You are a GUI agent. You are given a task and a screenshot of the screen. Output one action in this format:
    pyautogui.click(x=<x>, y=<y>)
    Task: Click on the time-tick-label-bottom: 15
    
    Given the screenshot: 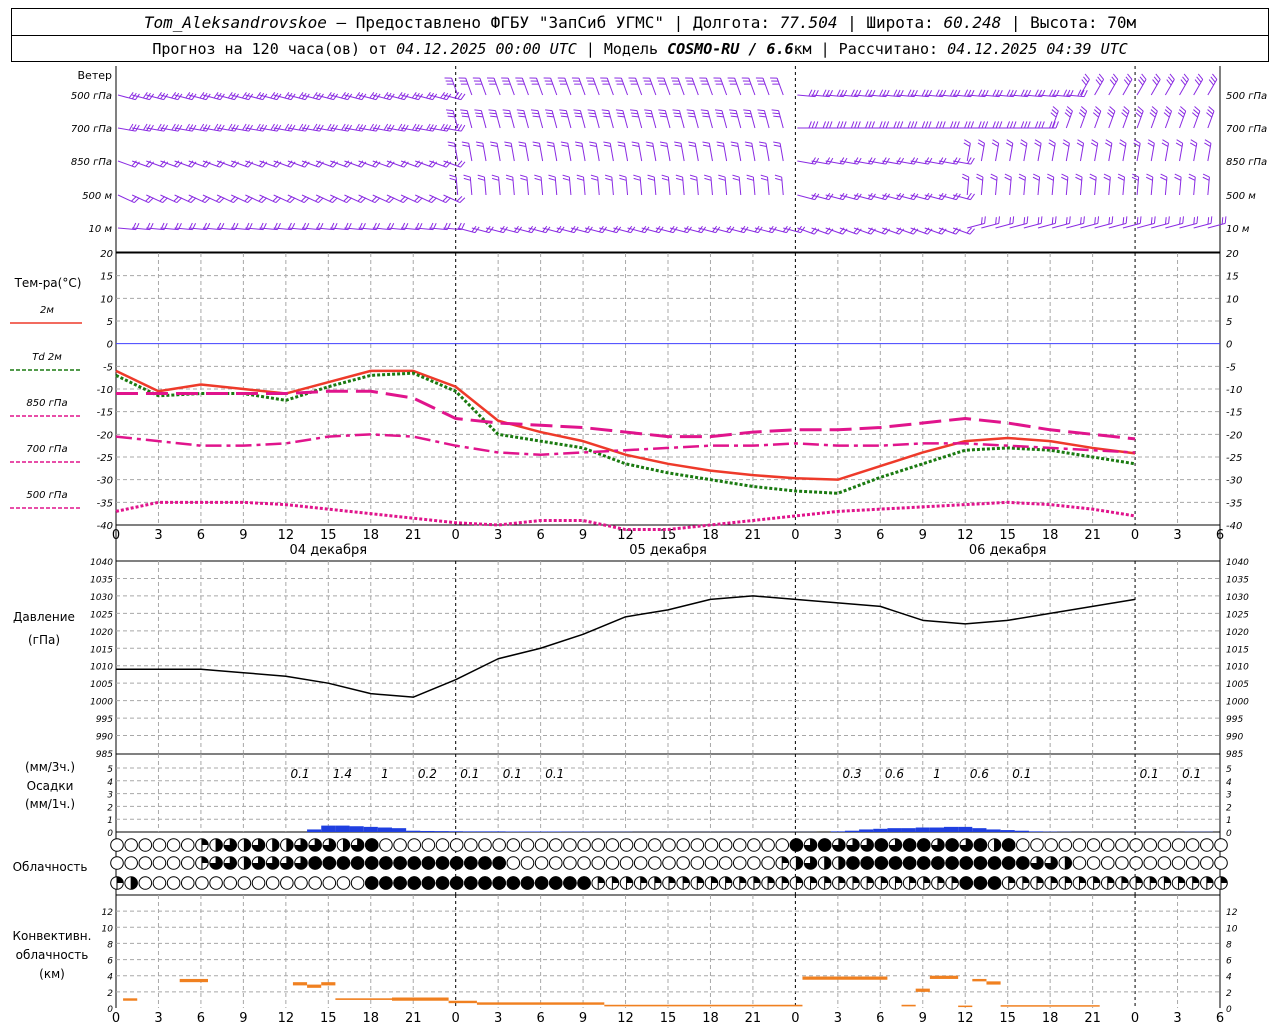 What is the action you would take?
    pyautogui.click(x=328, y=1017)
    